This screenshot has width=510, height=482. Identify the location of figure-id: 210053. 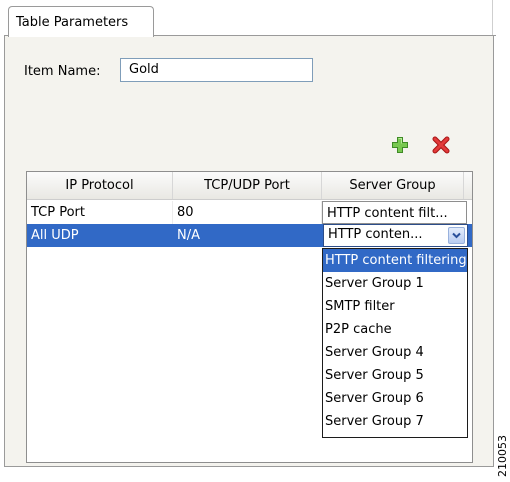
(502, 456).